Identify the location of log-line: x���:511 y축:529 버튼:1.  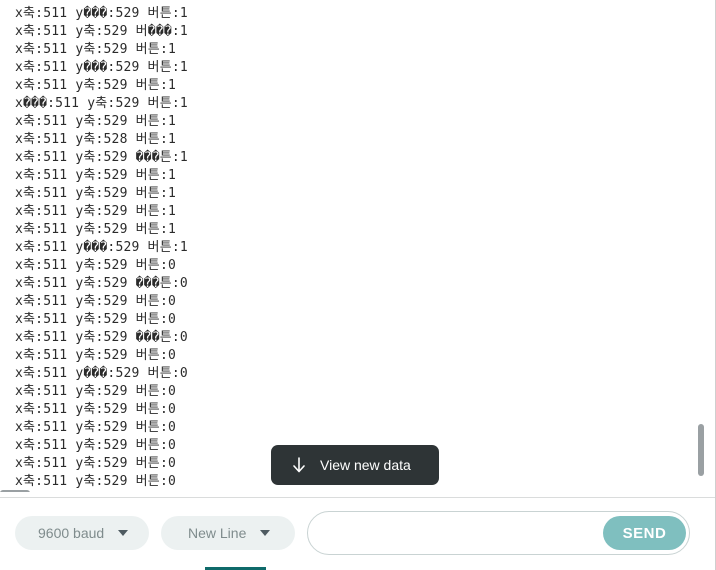
(101, 103).